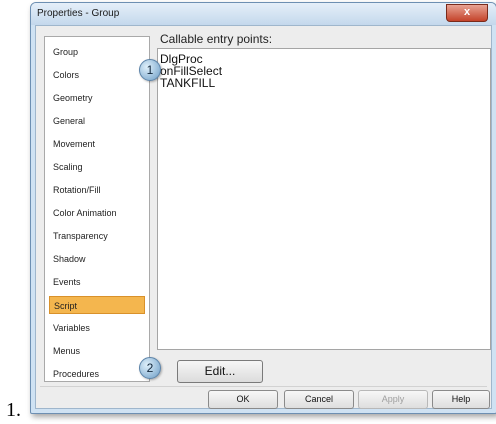 This screenshot has height=424, width=496. I want to click on nav-item-general: General, so click(97, 121).